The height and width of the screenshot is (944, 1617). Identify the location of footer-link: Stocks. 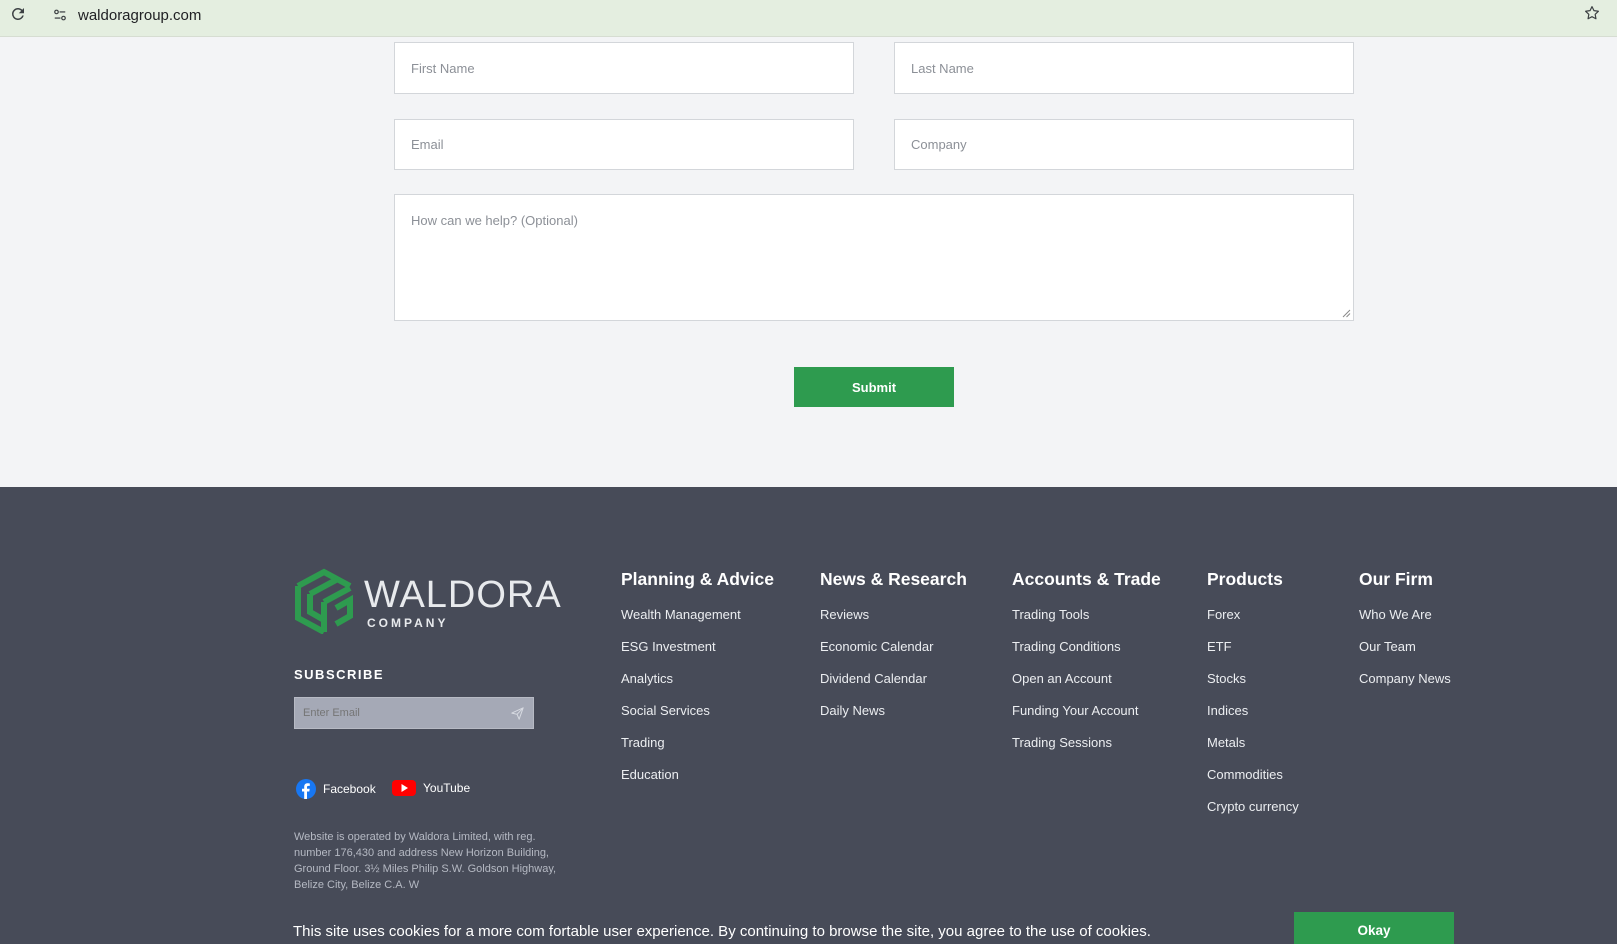
(1253, 687).